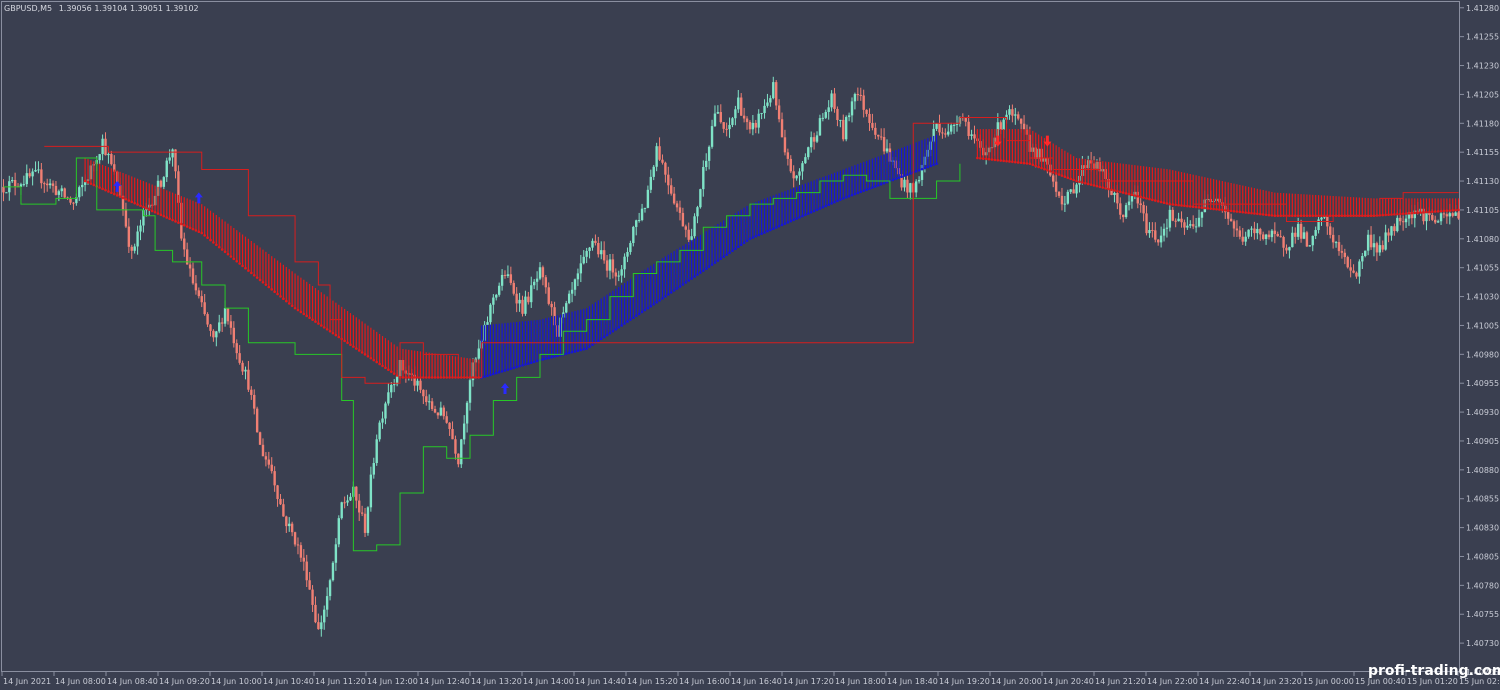 The width and height of the screenshot is (1500, 690). What do you see at coordinates (340, 681) in the screenshot?
I see `x-tick-label: 14 Jun 11:20` at bounding box center [340, 681].